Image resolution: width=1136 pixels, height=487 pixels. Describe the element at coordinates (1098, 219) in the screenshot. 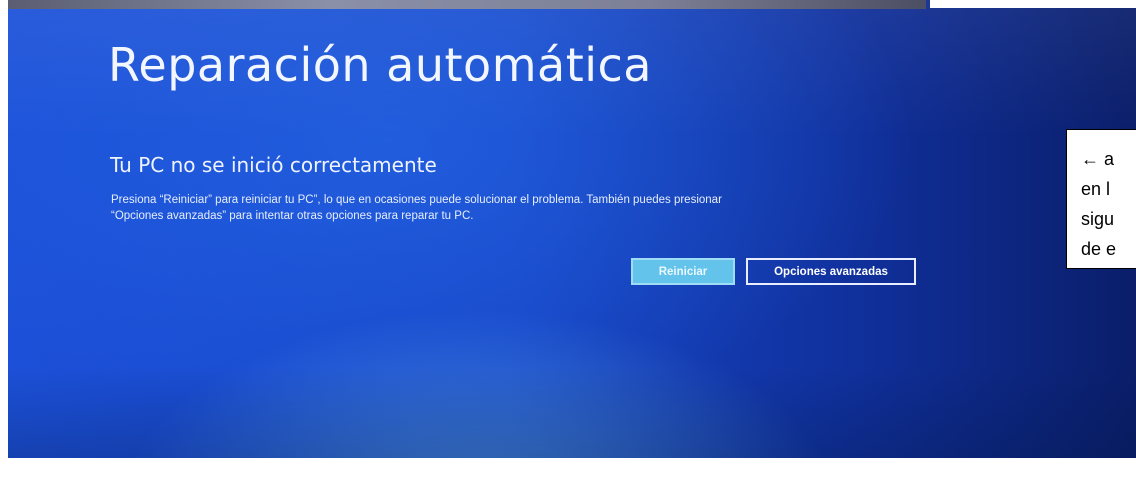

I see `annotation-line: sigu` at that location.